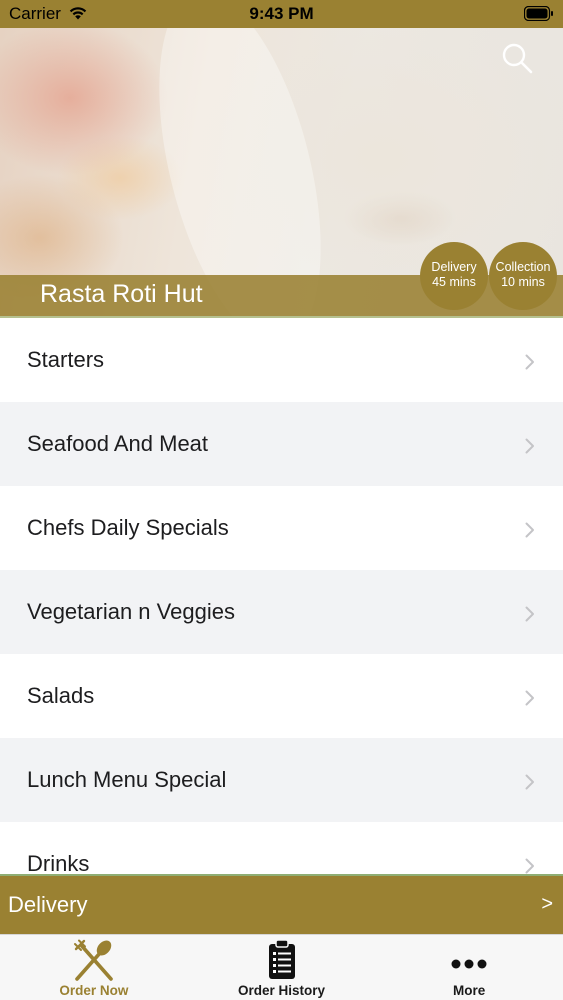 Image resolution: width=563 pixels, height=1000 pixels. What do you see at coordinates (131, 611) in the screenshot?
I see `menu-category-label: Vegetarian n Veggies` at bounding box center [131, 611].